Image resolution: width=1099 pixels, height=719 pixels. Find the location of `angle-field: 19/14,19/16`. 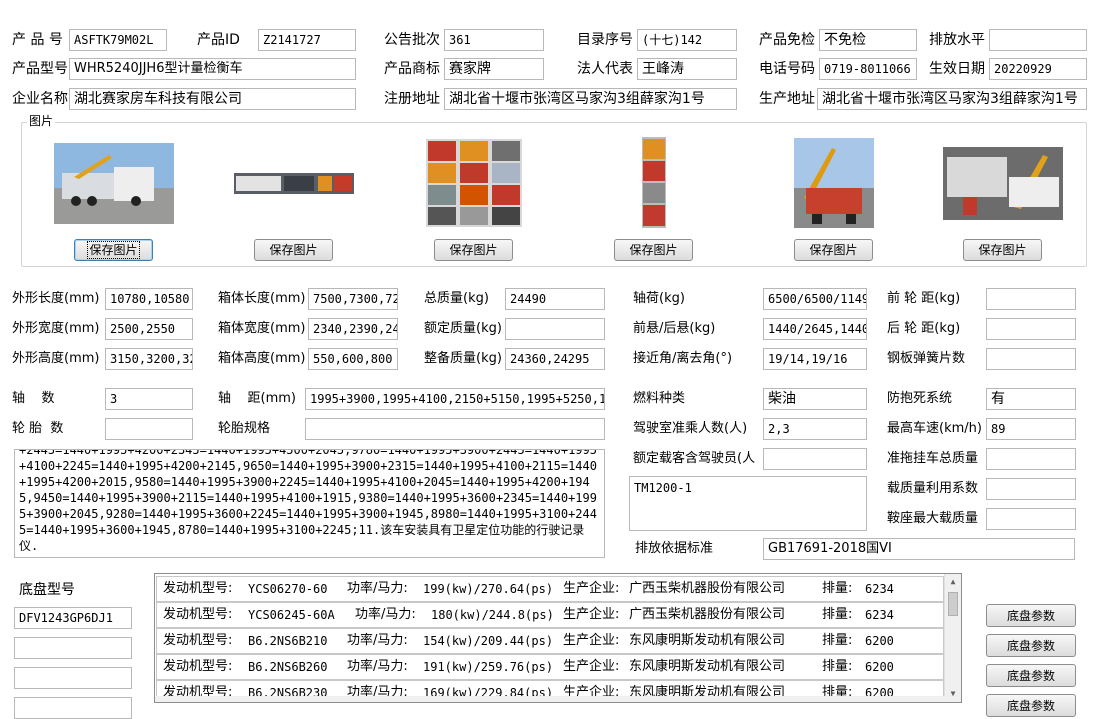

angle-field: 19/14,19/16 is located at coordinates (815, 359).